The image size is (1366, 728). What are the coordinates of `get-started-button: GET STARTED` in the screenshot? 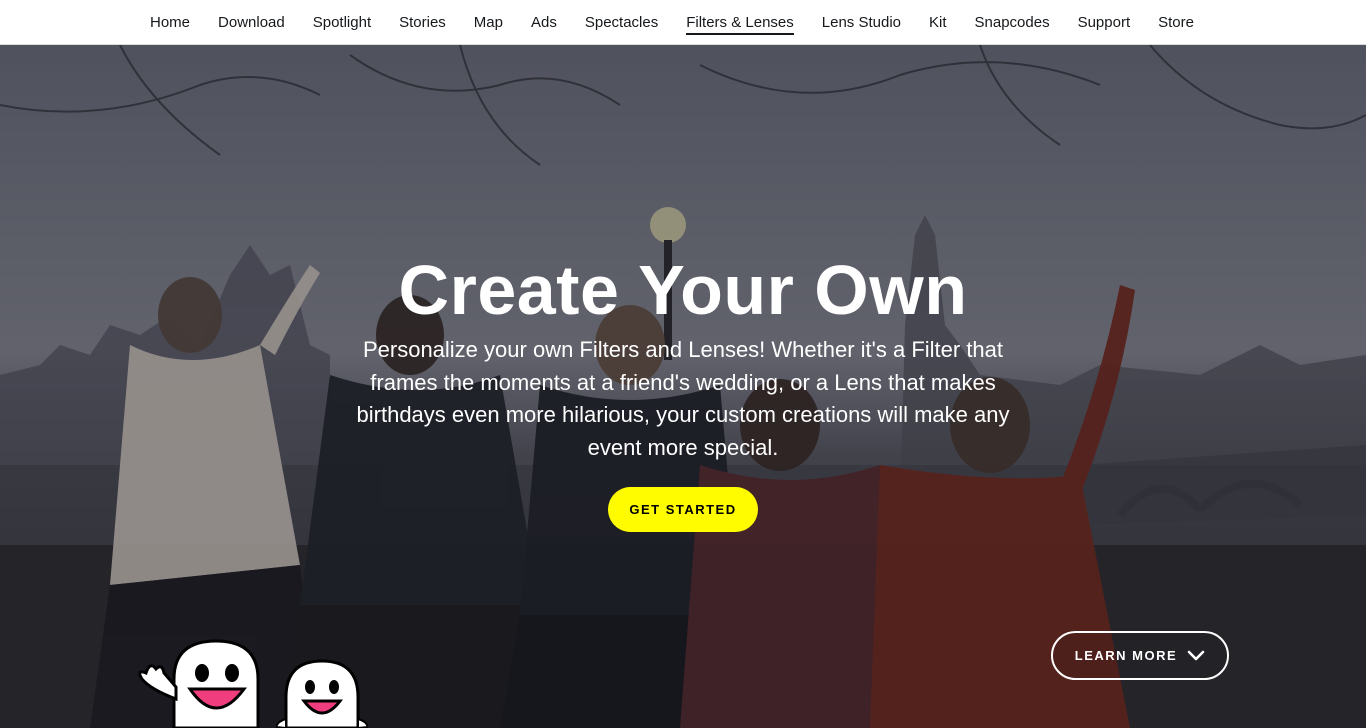 It's located at (683, 509).